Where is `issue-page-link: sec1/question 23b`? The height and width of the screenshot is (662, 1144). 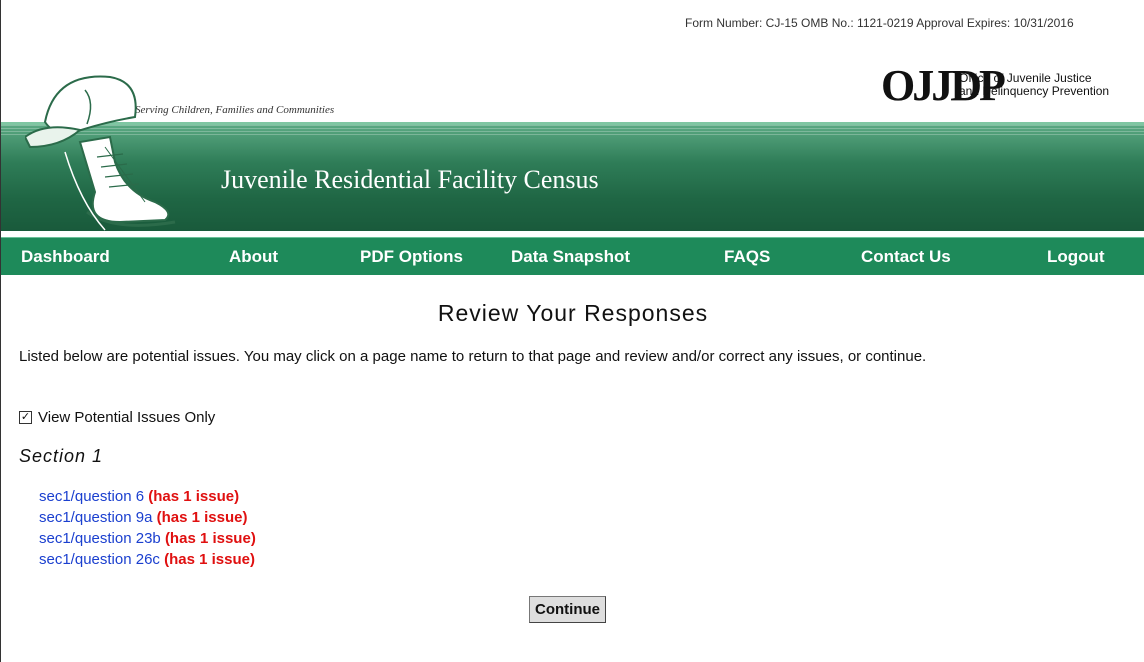 issue-page-link: sec1/question 23b is located at coordinates (100, 538).